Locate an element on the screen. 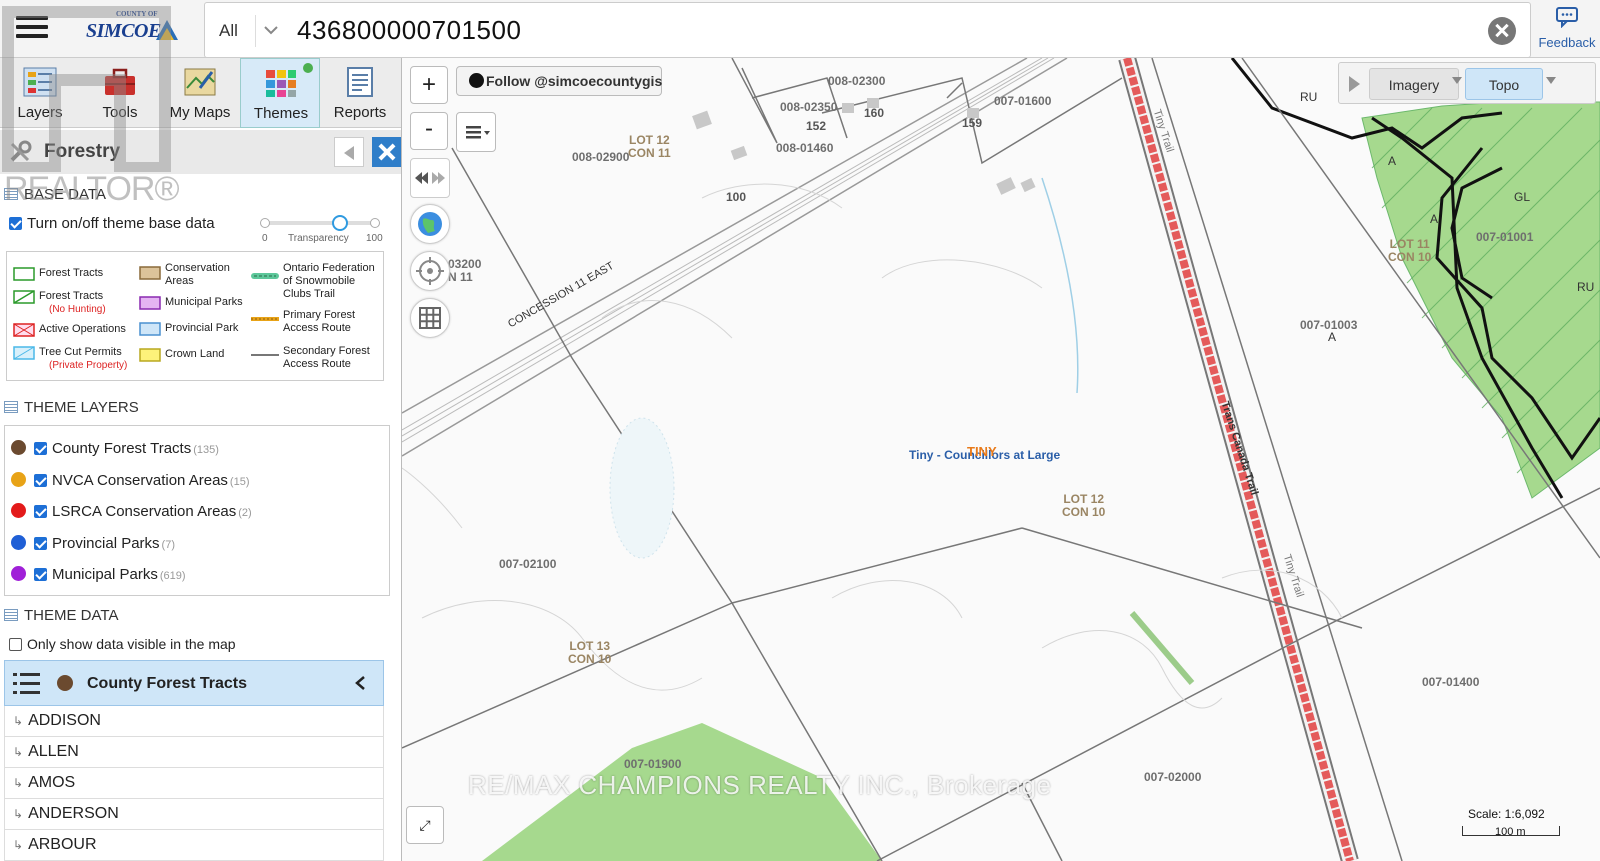 The height and width of the screenshot is (861, 1600). follow-button: Follow @simcoecountygis is located at coordinates (559, 81).